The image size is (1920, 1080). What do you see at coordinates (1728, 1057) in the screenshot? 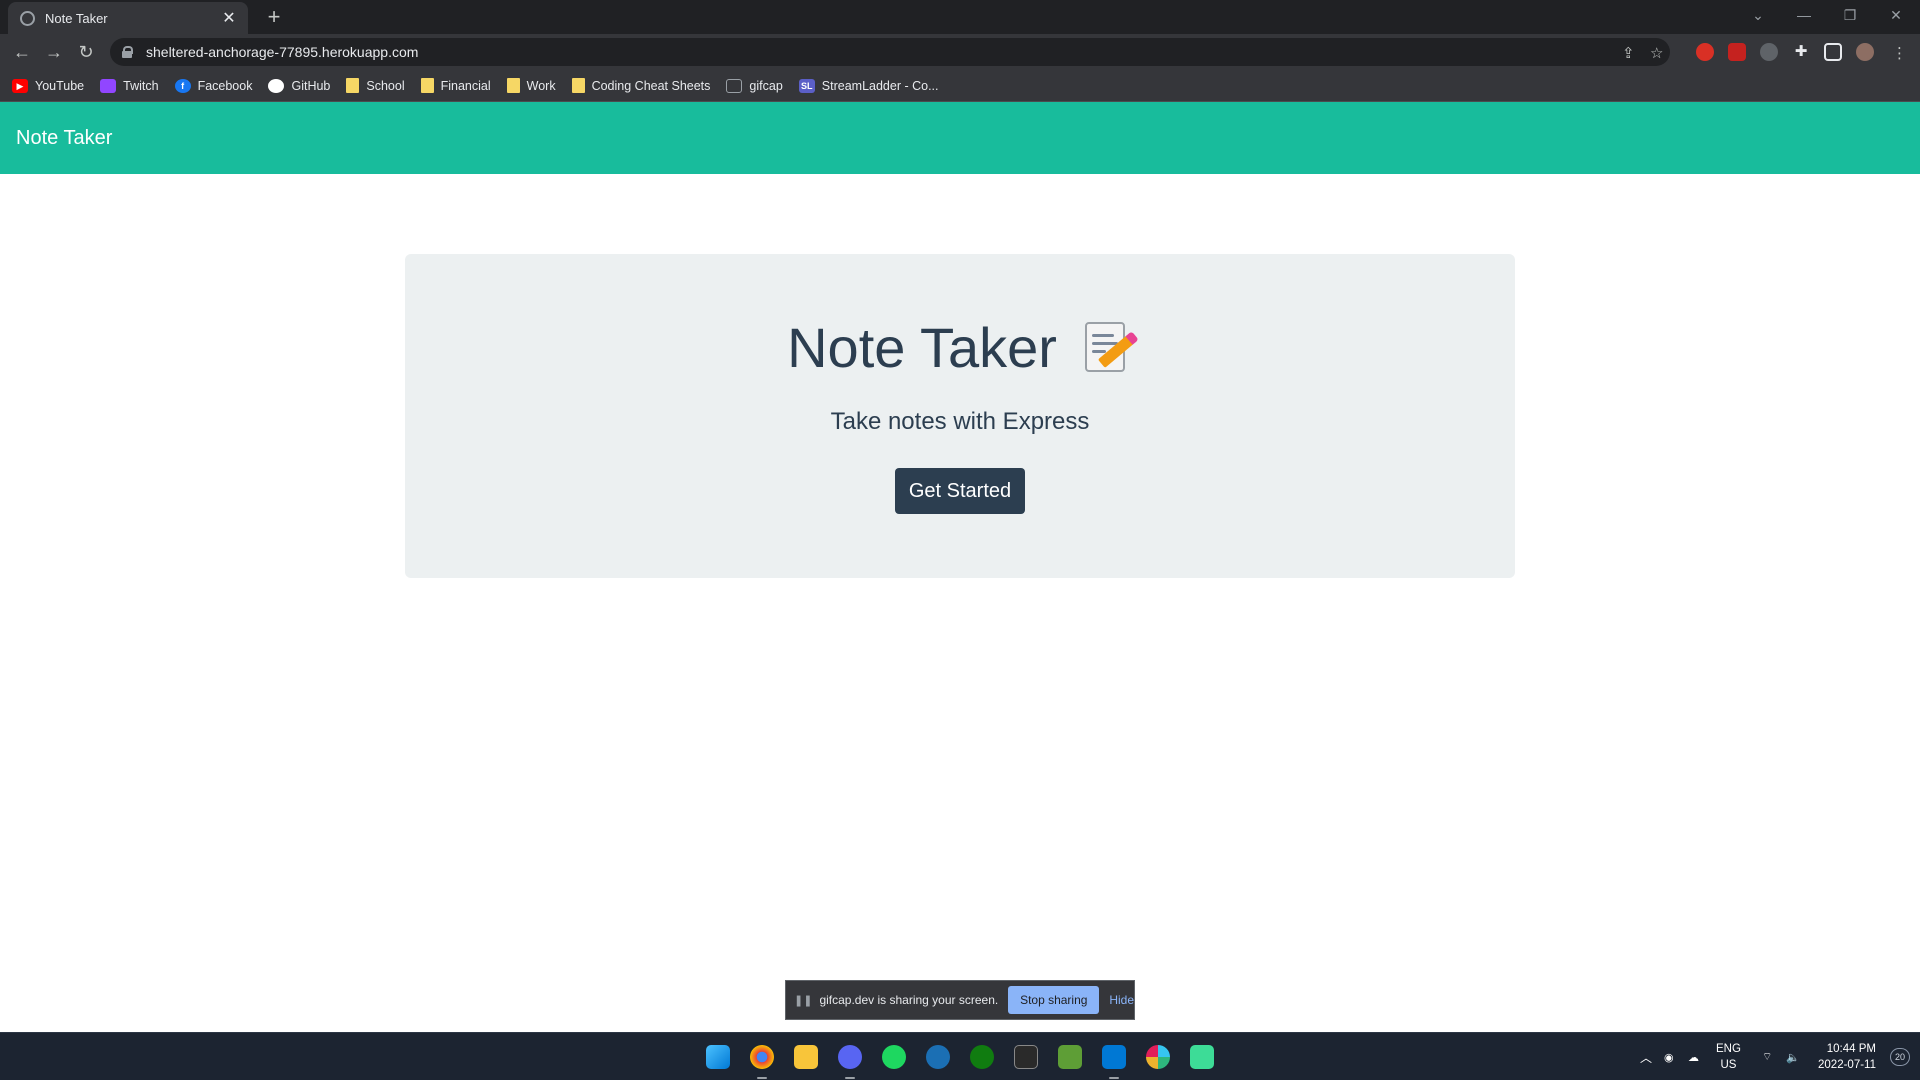
I see `input-language: ENG US` at bounding box center [1728, 1057].